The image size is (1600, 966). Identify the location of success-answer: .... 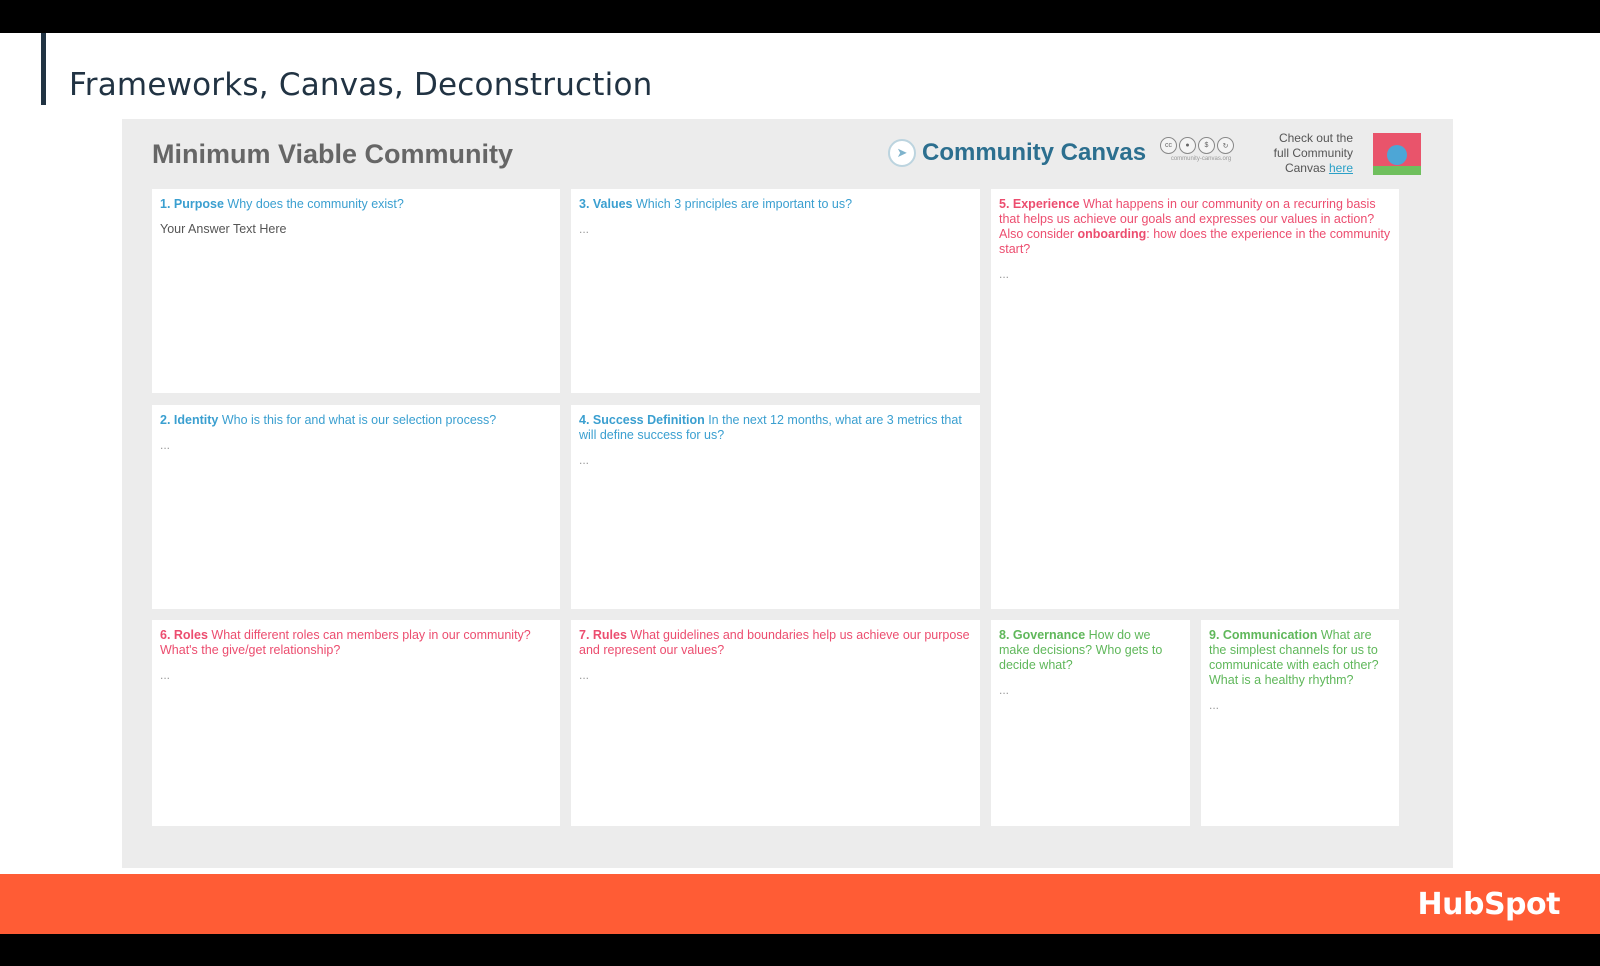
(584, 460).